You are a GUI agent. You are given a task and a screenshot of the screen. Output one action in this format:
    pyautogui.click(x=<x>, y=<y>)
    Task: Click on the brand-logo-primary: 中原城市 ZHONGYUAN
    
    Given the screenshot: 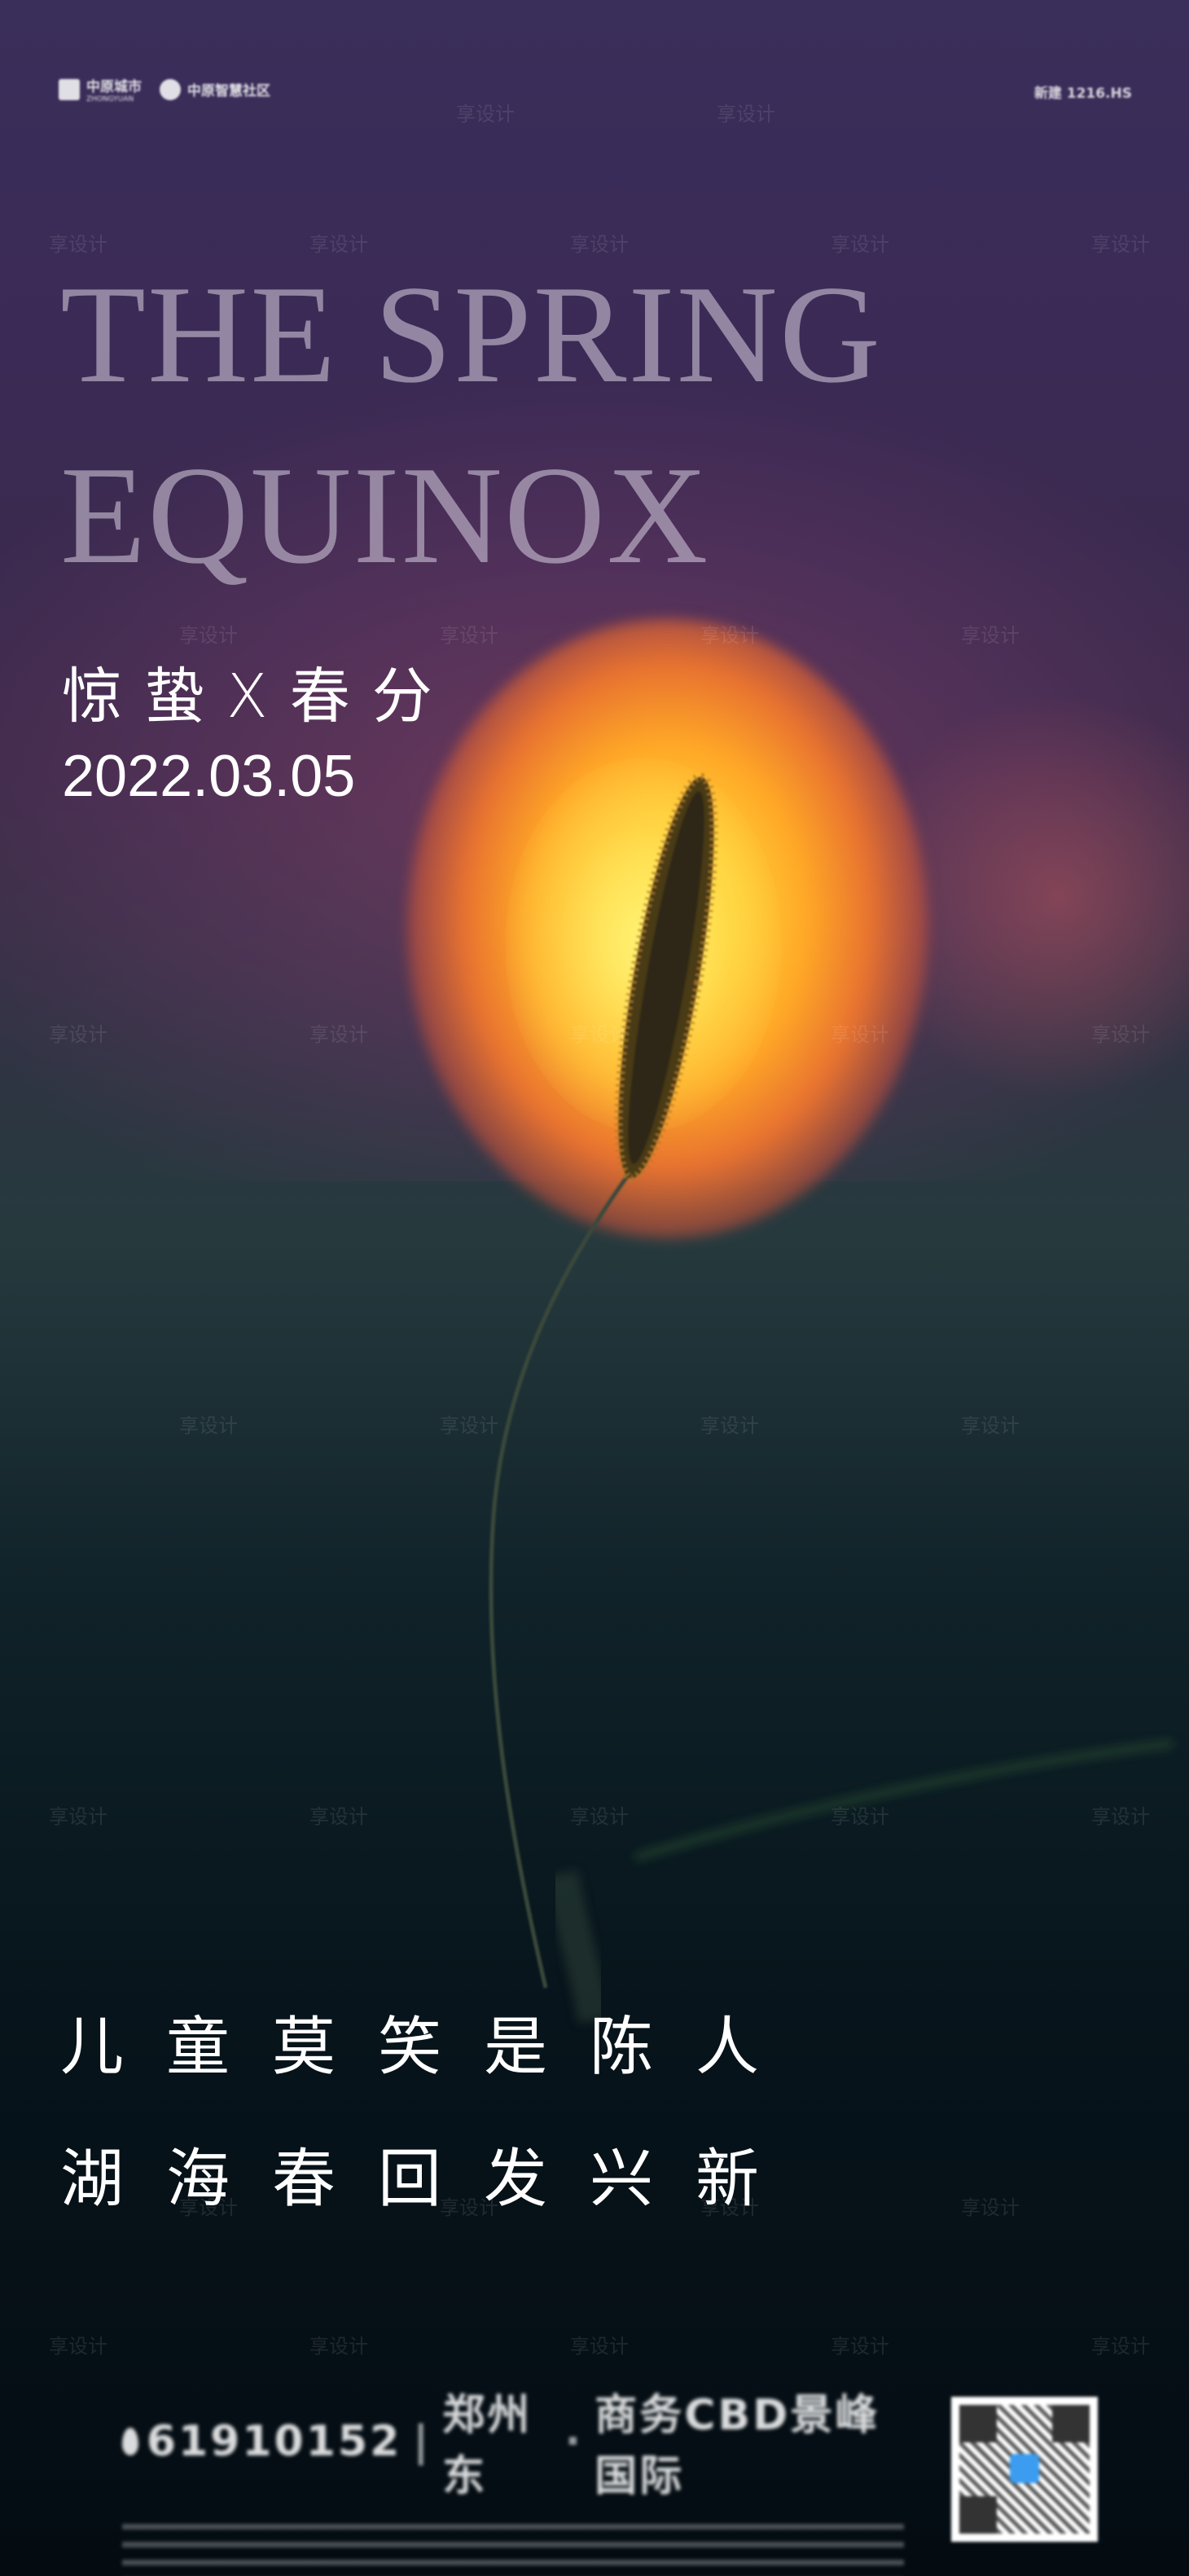 What is the action you would take?
    pyautogui.click(x=100, y=89)
    